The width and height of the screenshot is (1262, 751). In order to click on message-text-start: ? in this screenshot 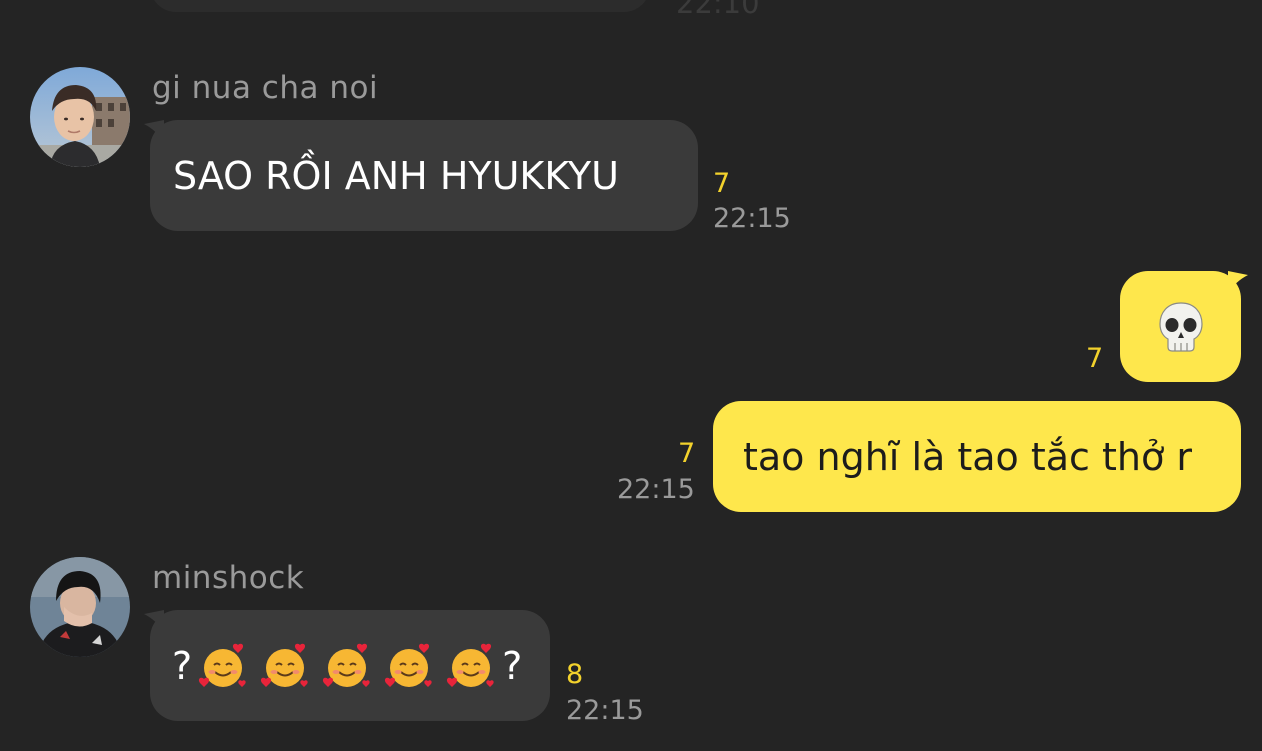, I will do `click(182, 665)`.